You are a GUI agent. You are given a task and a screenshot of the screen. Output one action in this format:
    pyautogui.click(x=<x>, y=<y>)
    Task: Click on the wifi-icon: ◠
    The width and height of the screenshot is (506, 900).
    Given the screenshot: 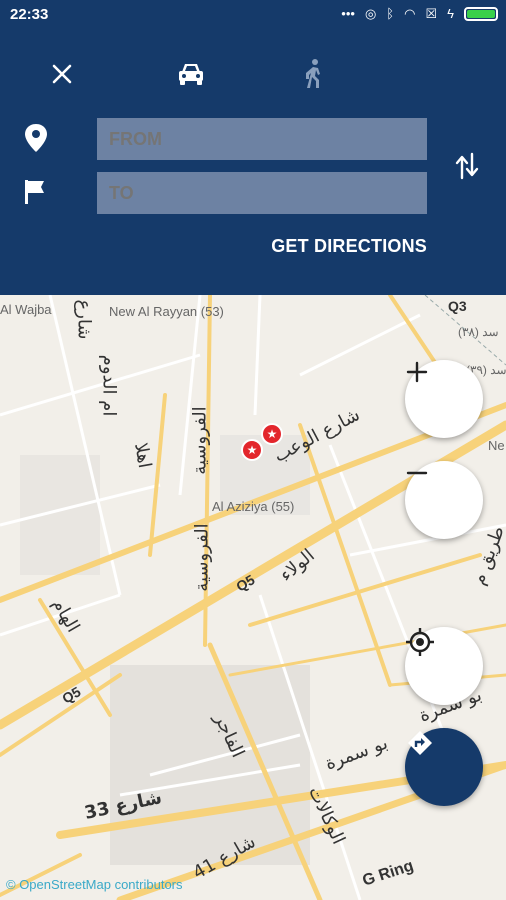 What is the action you would take?
    pyautogui.click(x=410, y=13)
    